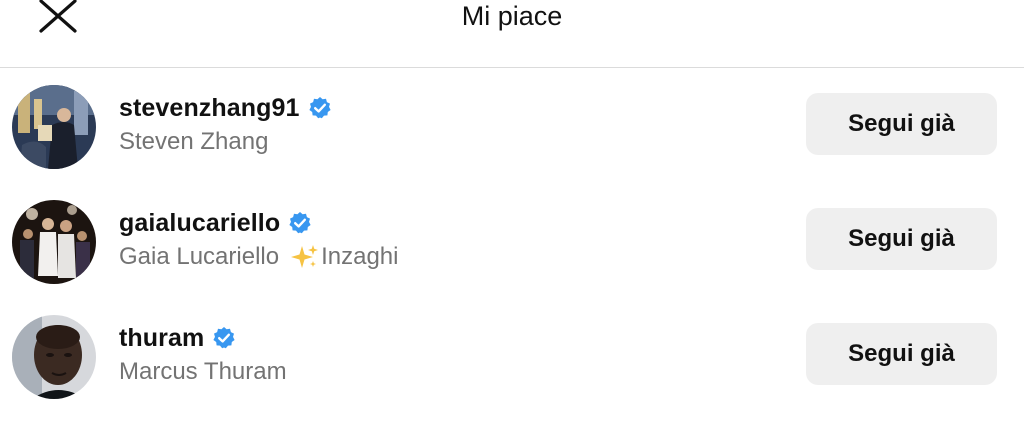 The image size is (1024, 424). I want to click on username: thuram, so click(161, 338).